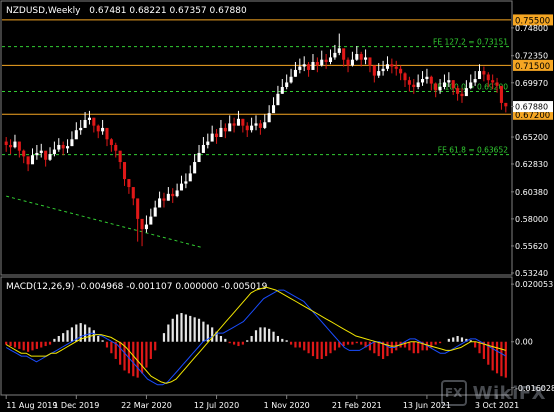 The height and width of the screenshot is (412, 554). I want to click on trendline, so click(105, 222).